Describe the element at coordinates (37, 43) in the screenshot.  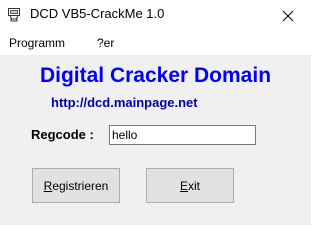
I see `menu-programm: Programm` at that location.